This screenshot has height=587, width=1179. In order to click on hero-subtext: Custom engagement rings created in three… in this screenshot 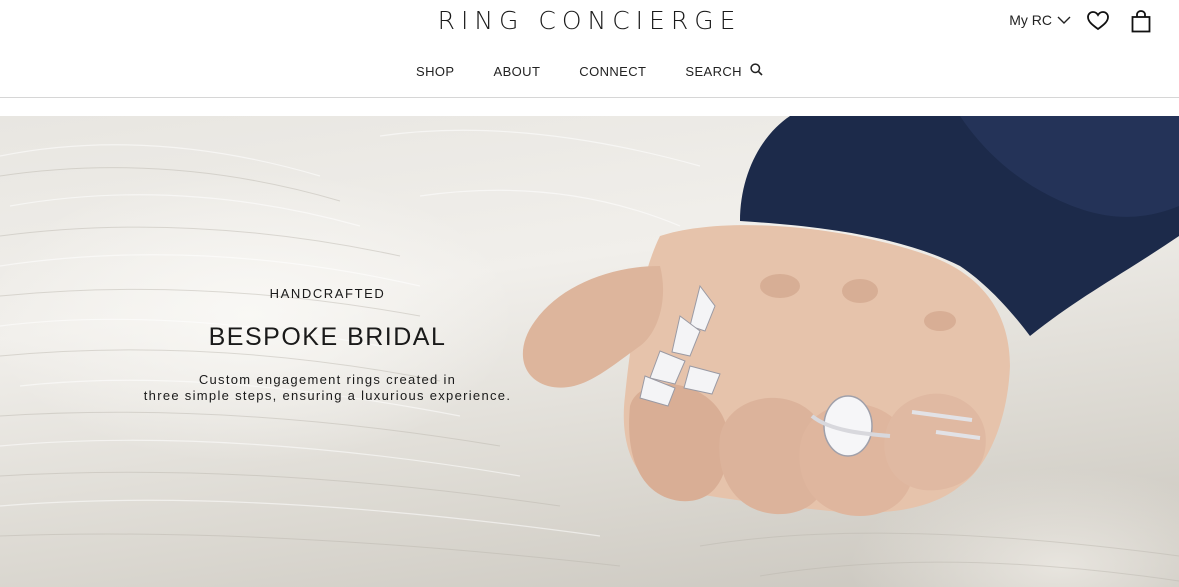, I will do `click(327, 388)`.